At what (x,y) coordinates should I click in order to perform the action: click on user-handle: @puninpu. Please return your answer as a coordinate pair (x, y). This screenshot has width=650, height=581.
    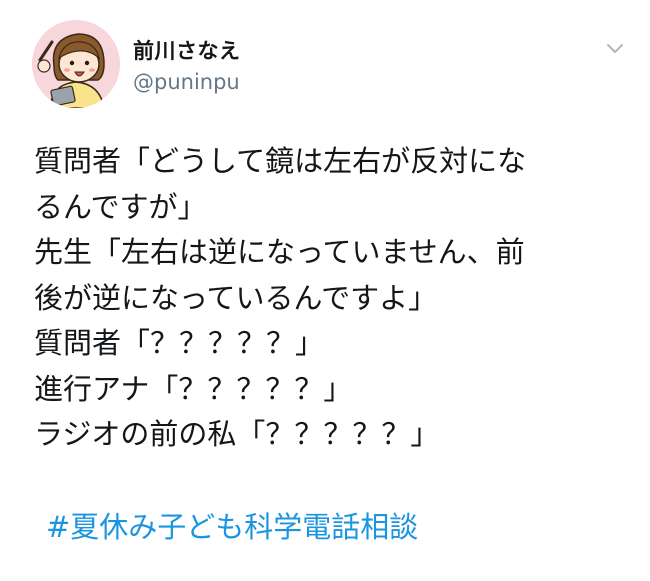
    Looking at the image, I should click on (186, 82).